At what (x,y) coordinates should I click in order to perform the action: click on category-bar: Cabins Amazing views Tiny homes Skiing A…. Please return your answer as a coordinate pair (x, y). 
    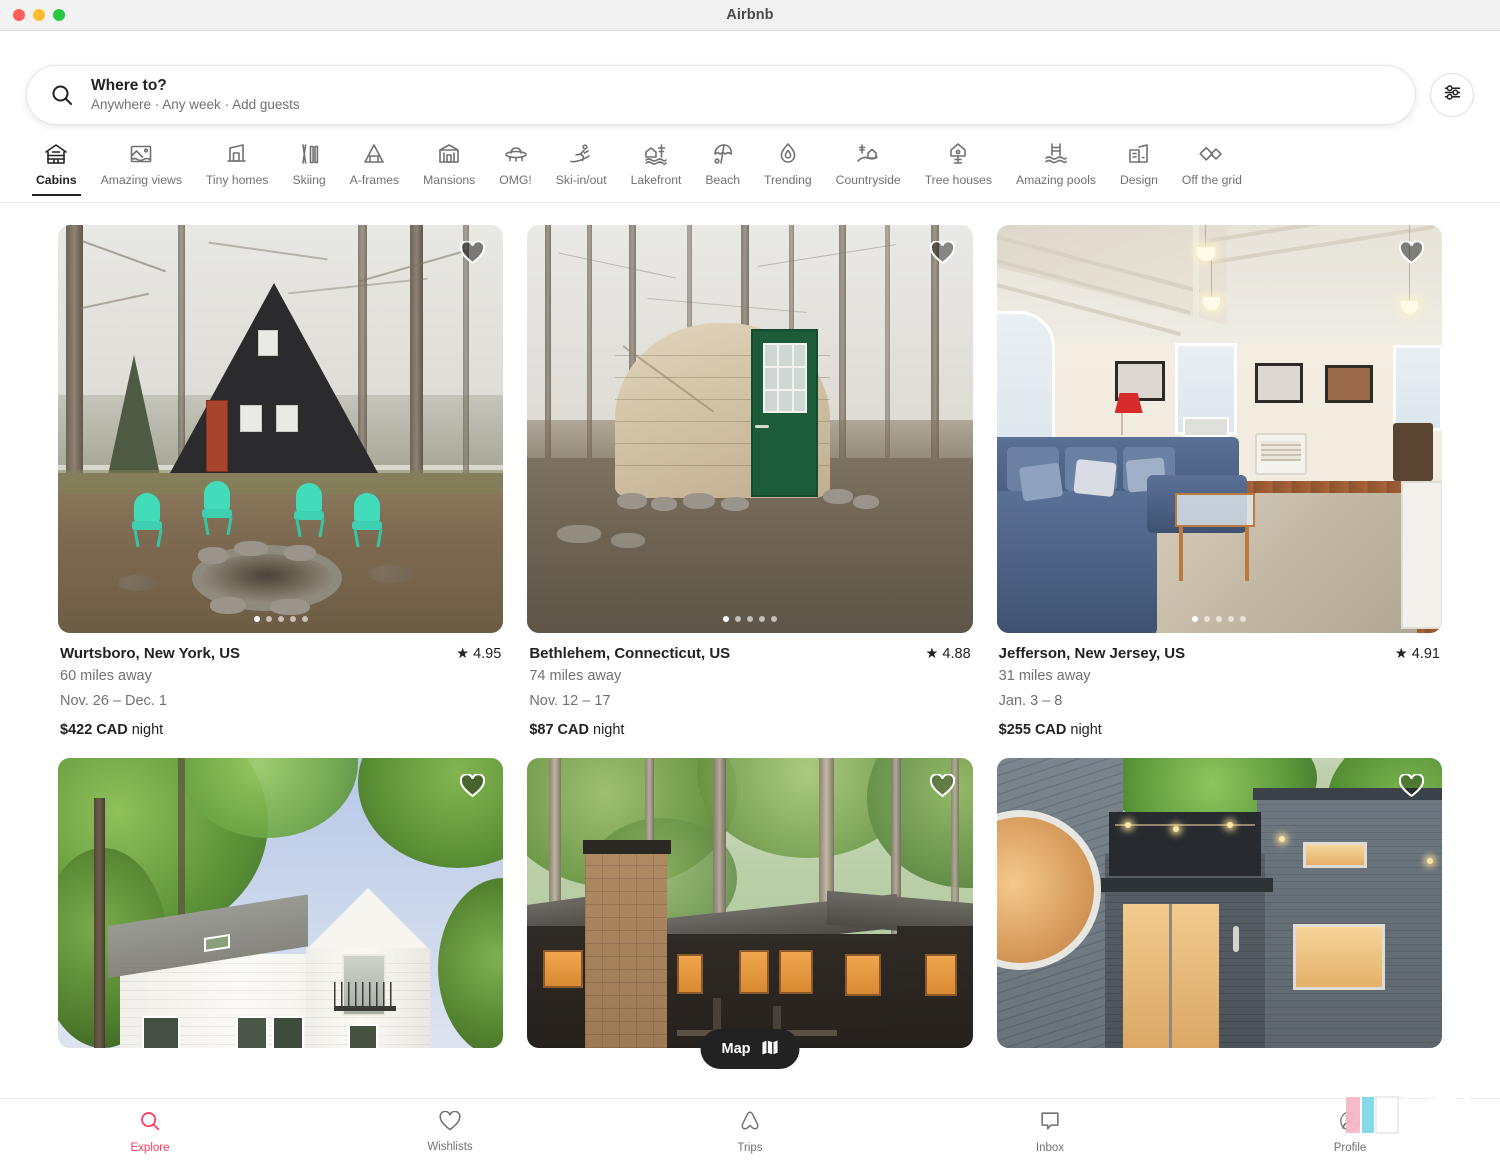
    Looking at the image, I should click on (750, 164).